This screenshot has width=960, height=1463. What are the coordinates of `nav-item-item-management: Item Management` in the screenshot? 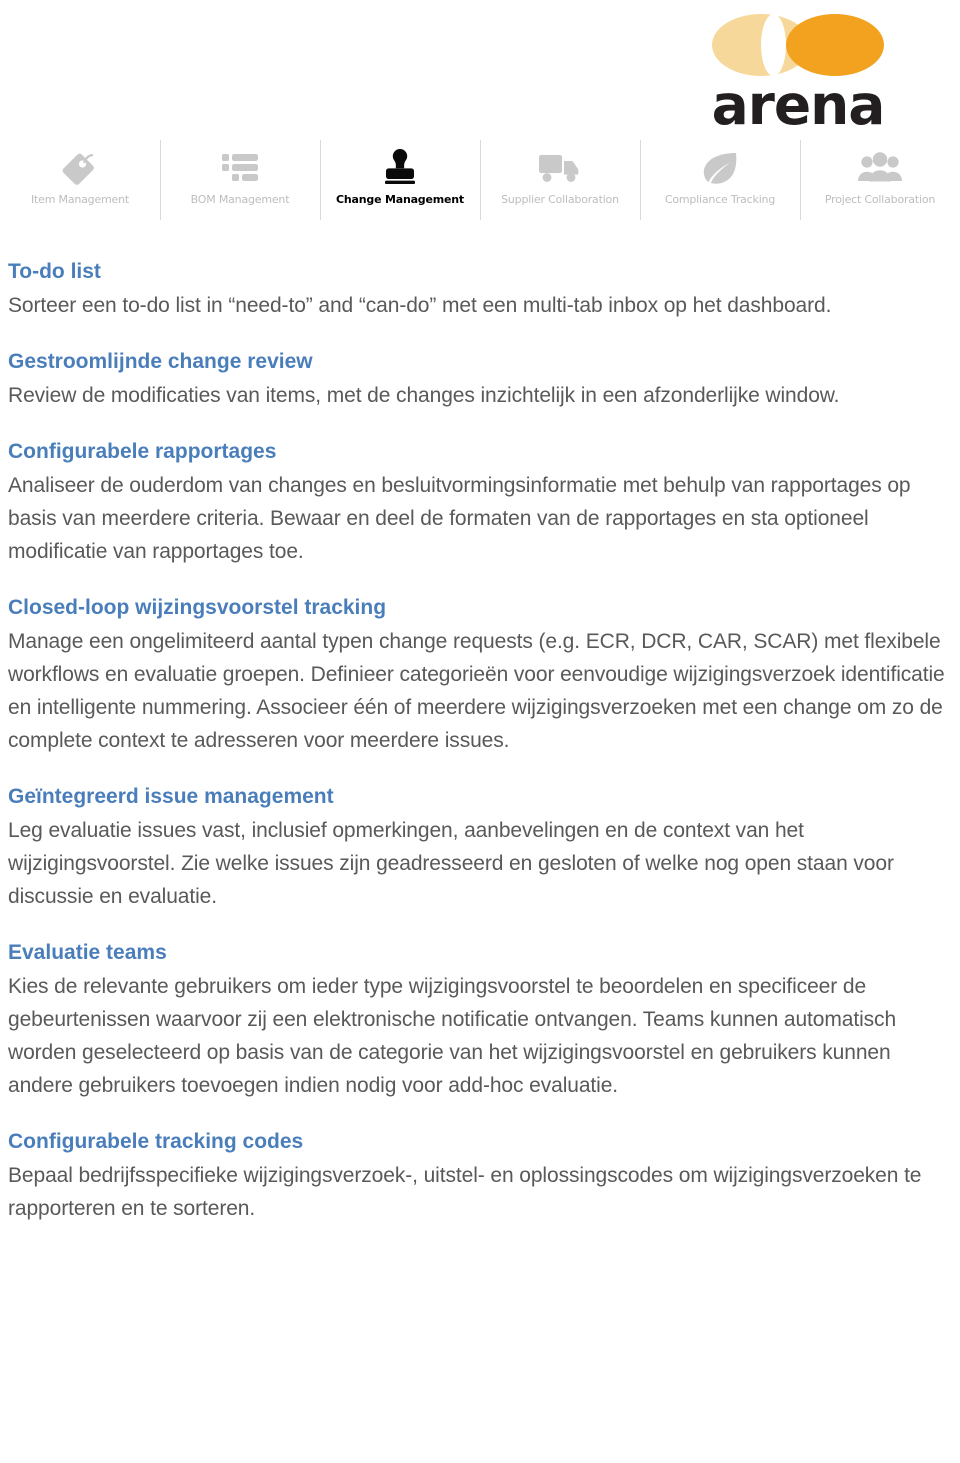 It's located at (80, 184).